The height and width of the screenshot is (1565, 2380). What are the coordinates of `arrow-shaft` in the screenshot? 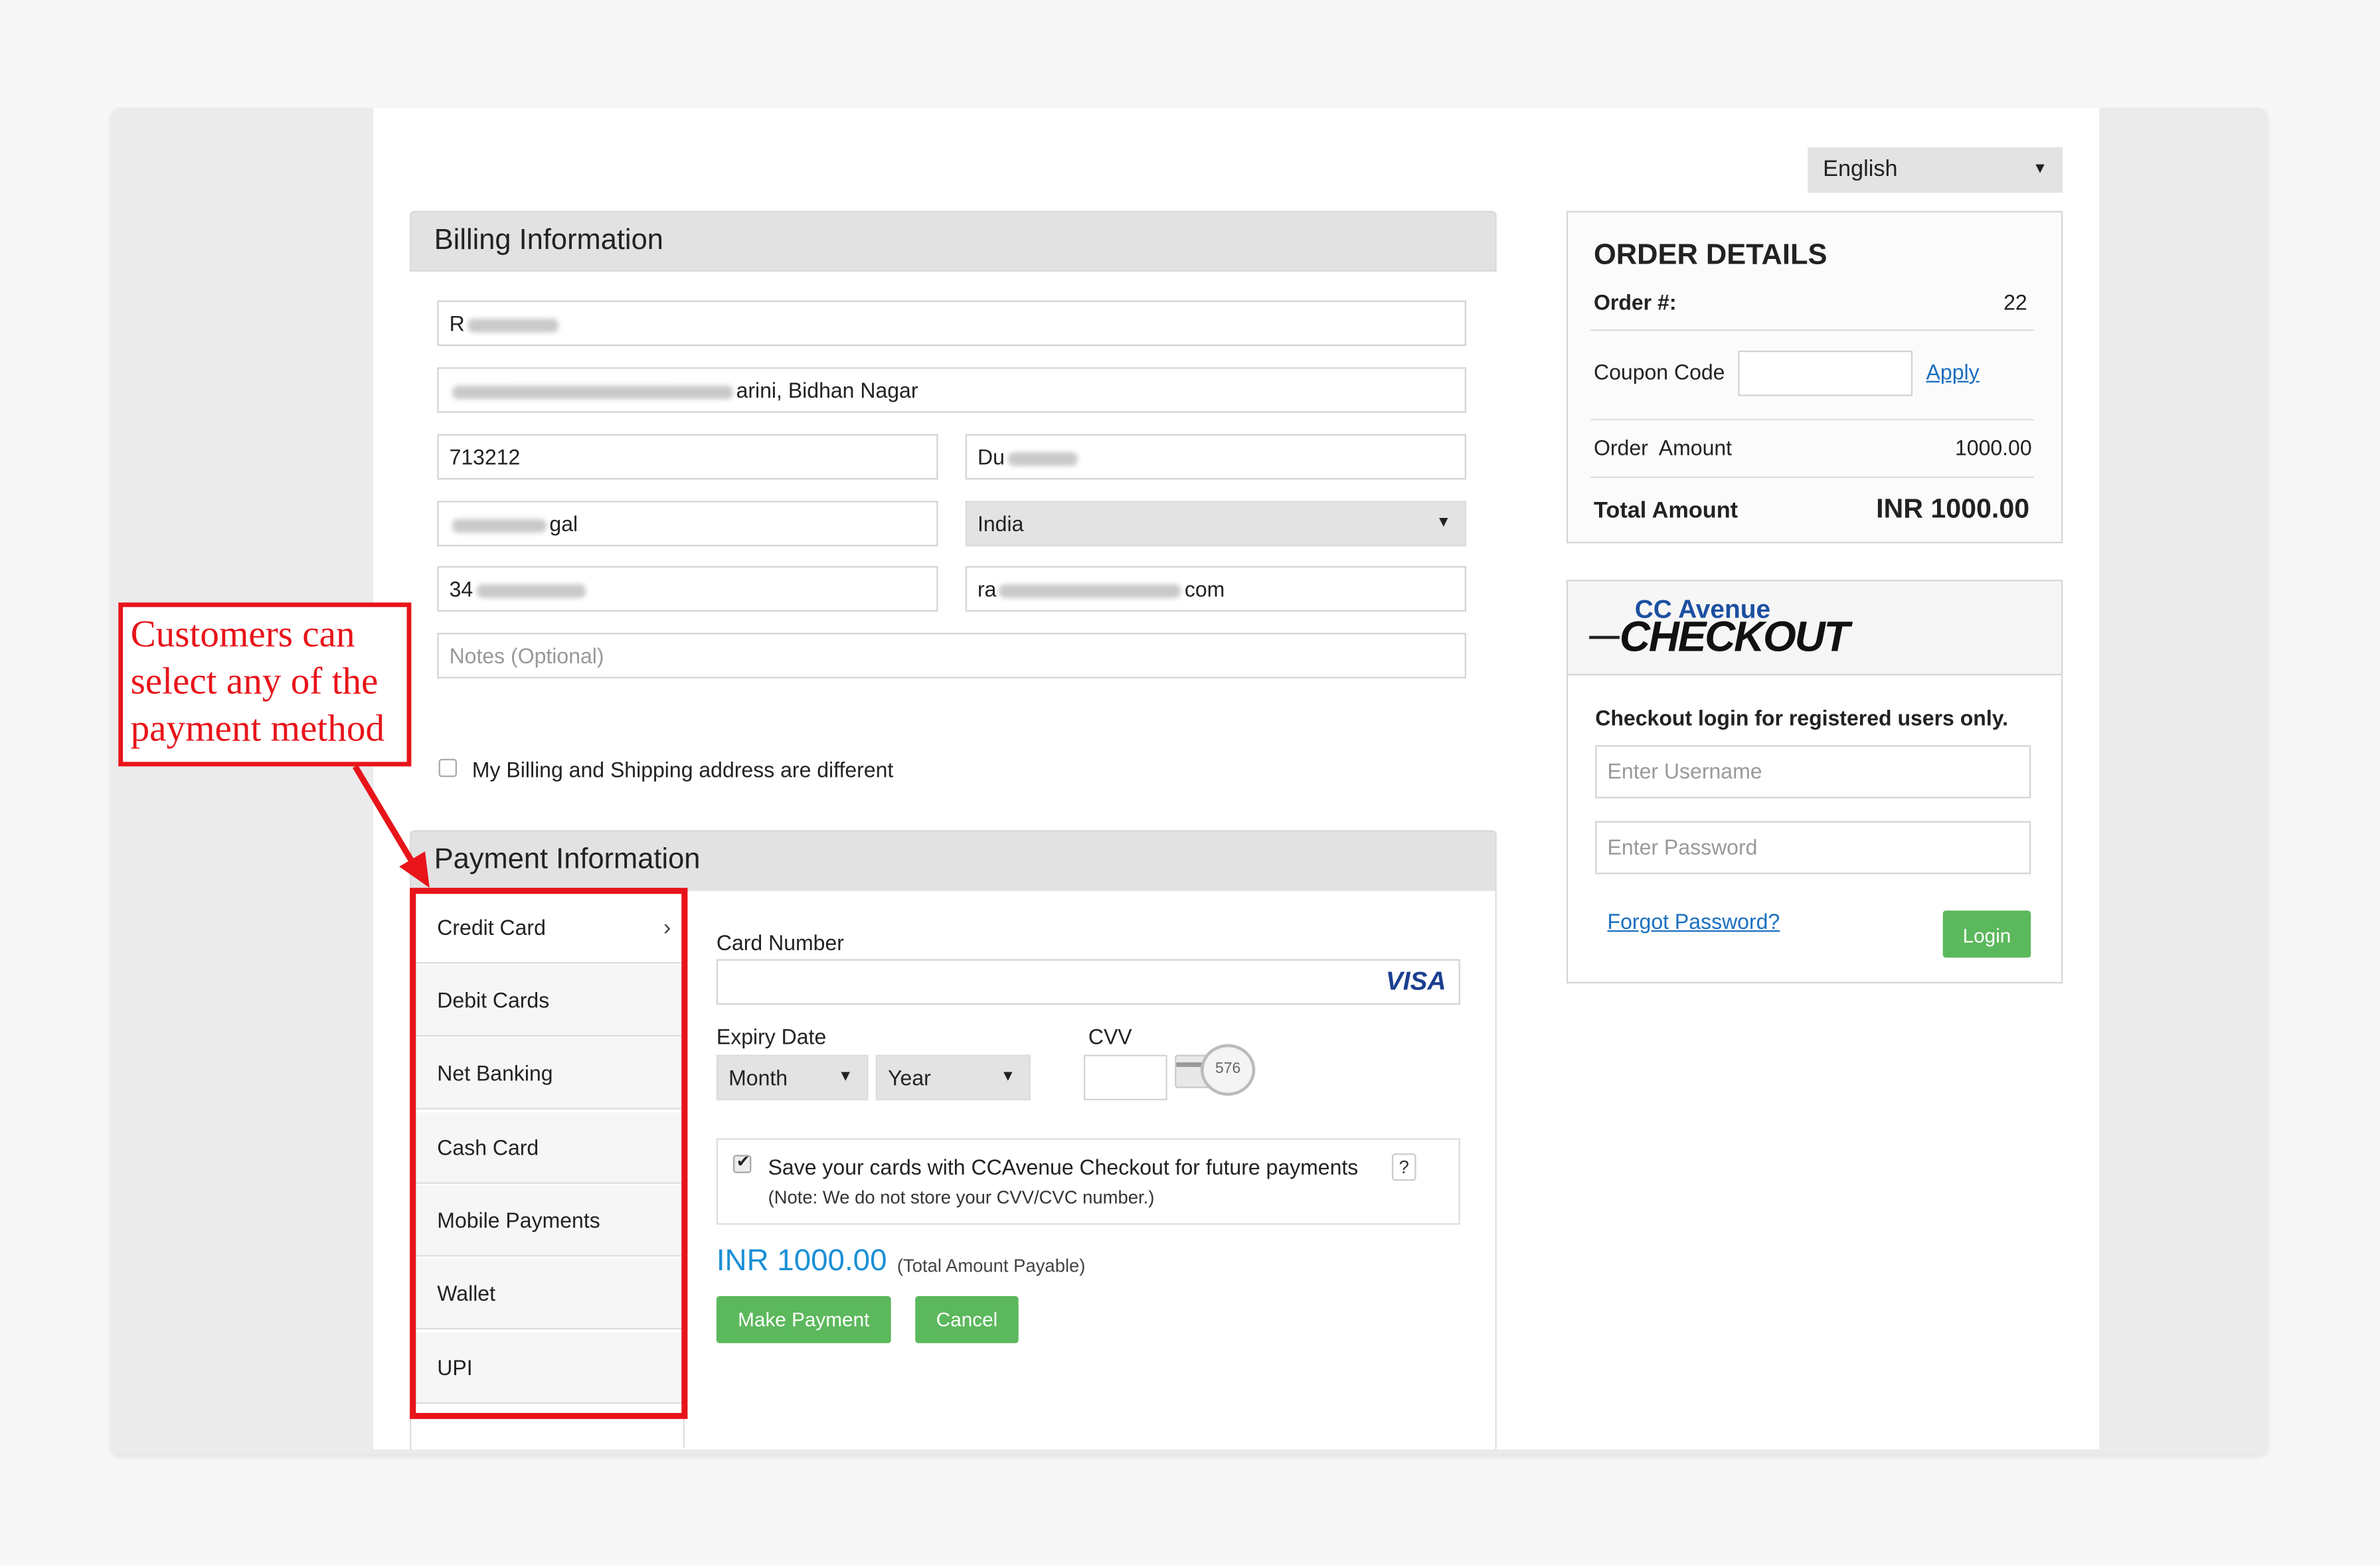 It's located at (385, 817).